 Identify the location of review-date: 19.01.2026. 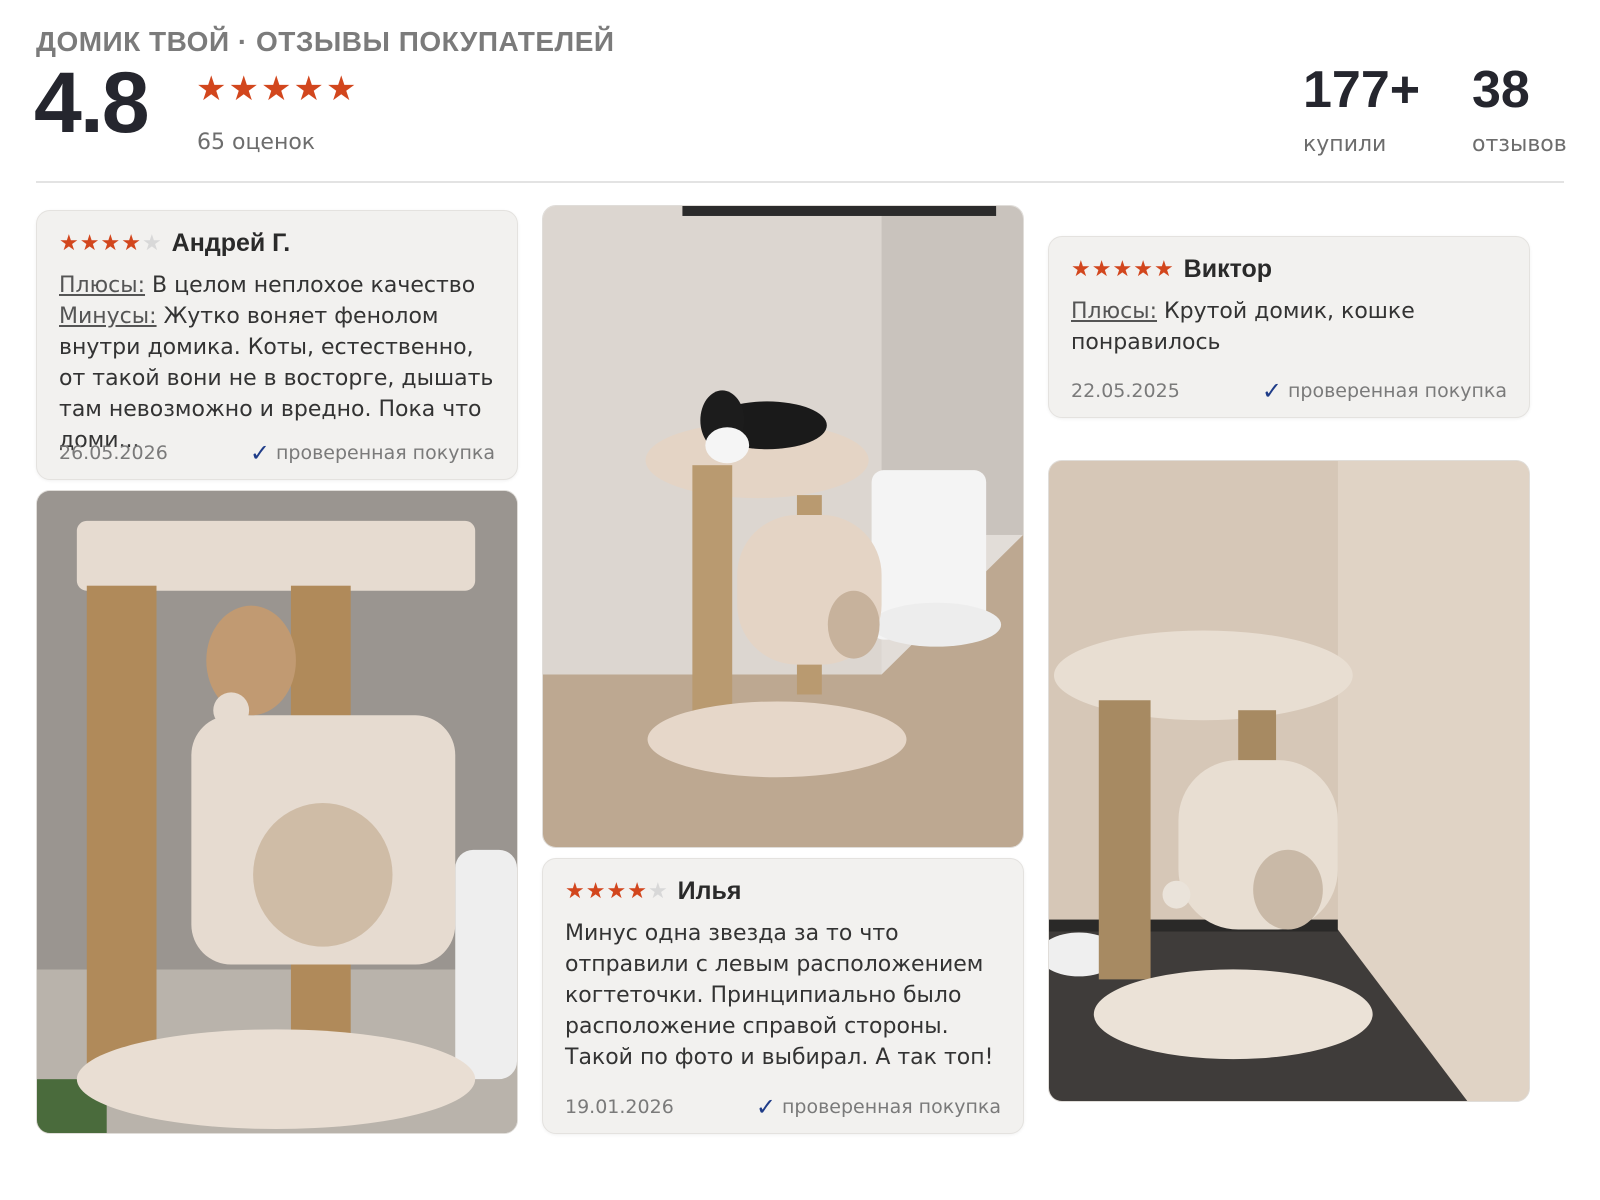
(619, 1107).